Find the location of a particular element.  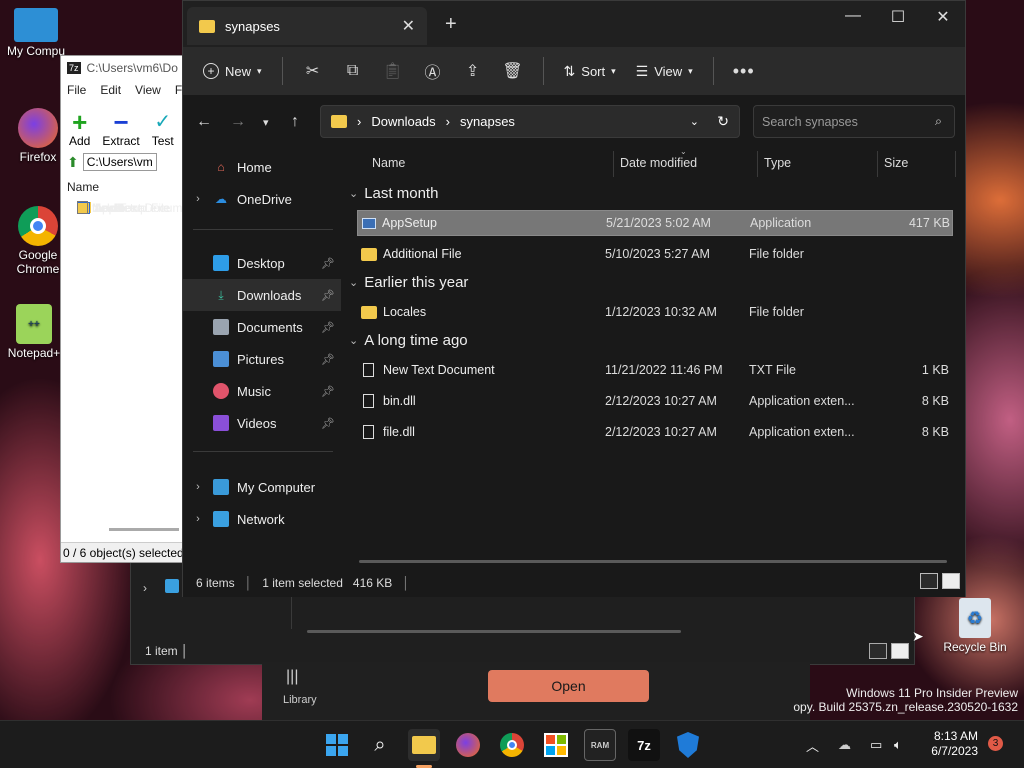

up-folder-icon: ⬆ is located at coordinates (73, 162).